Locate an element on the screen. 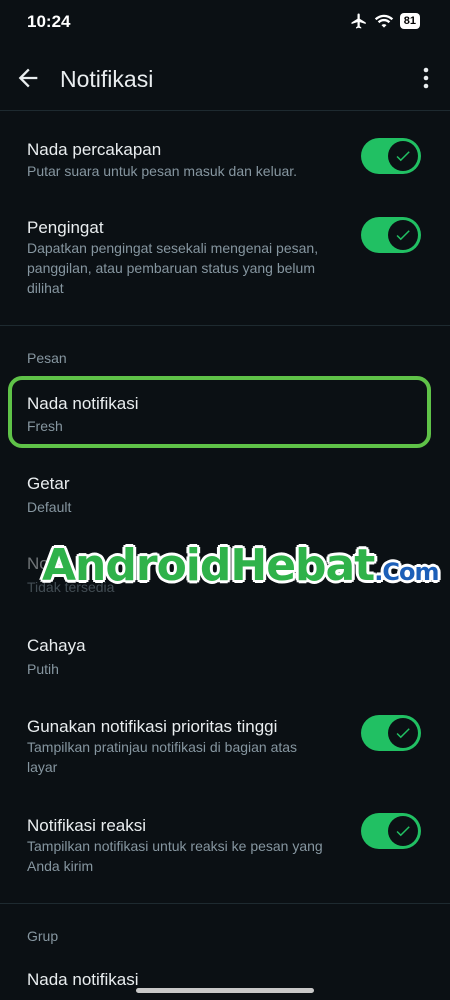 This screenshot has height=1000, width=450. airplane-icon is located at coordinates (358, 21).